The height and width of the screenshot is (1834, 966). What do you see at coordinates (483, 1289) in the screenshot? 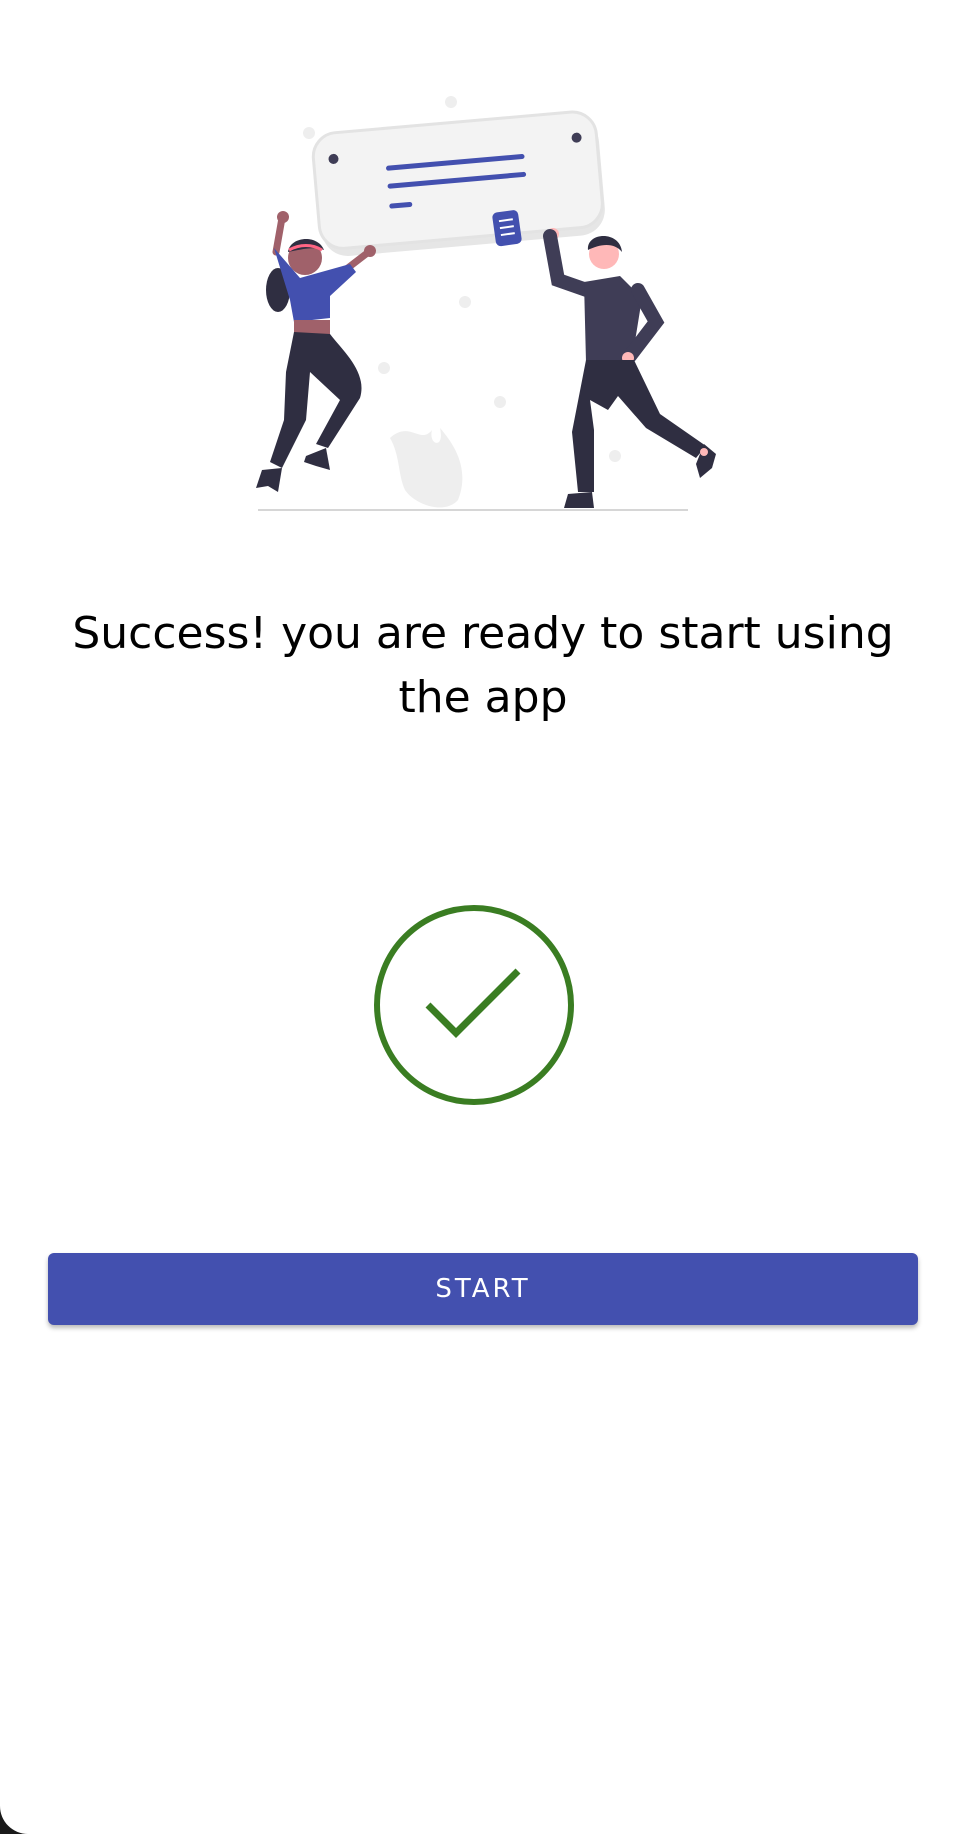
I see `start-button: START` at bounding box center [483, 1289].